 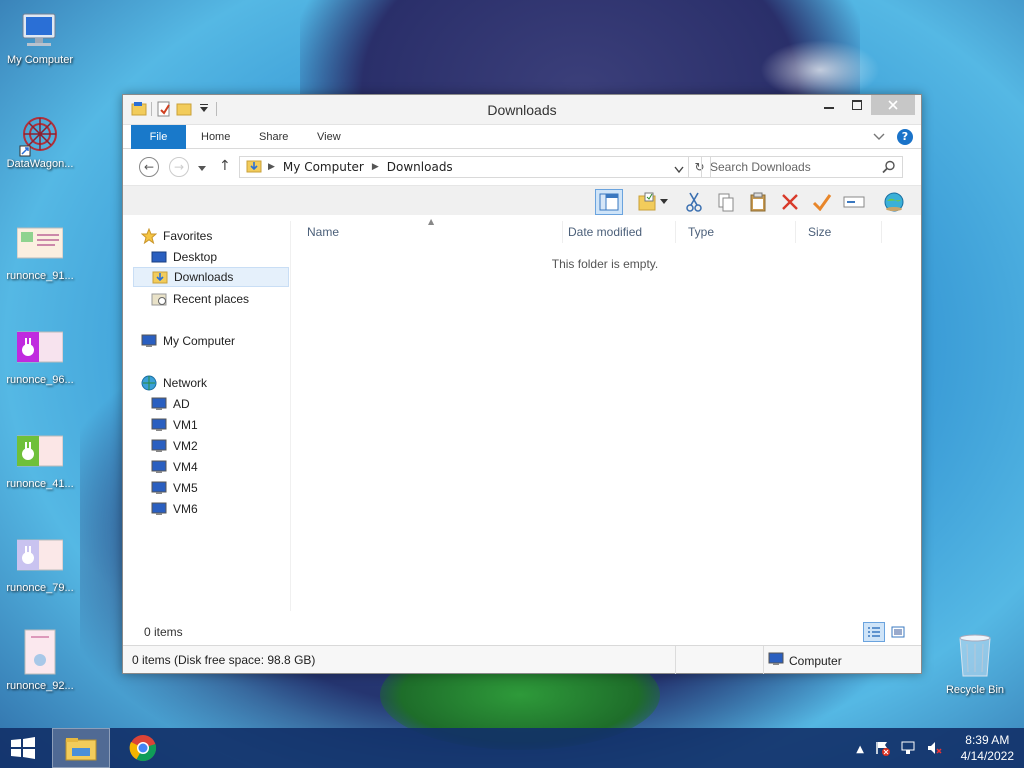 What do you see at coordinates (229, 257) in the screenshot?
I see `nav-desktop: Desktop` at bounding box center [229, 257].